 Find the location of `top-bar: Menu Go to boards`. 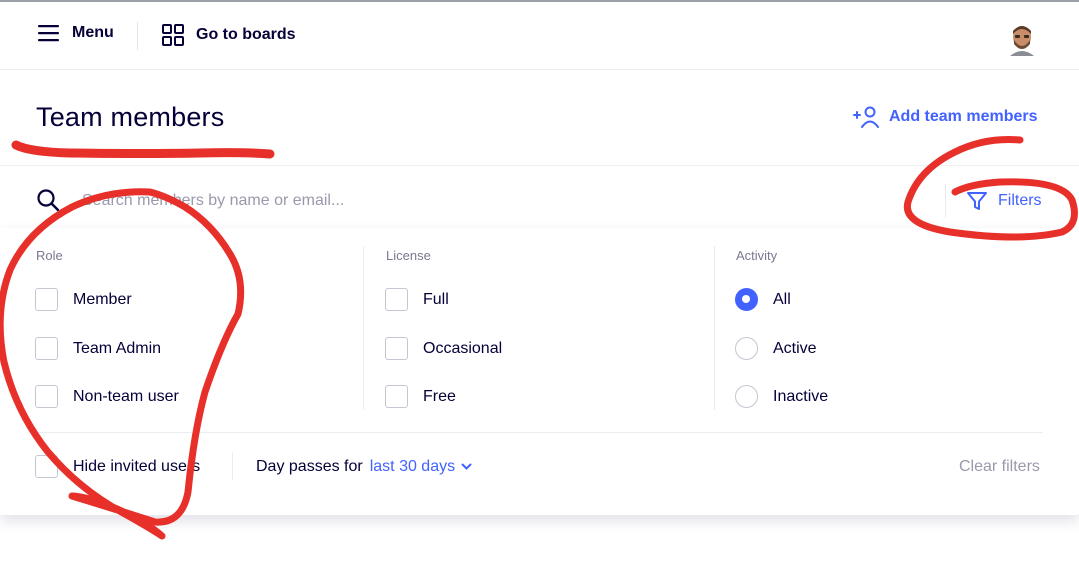

top-bar: Menu Go to boards is located at coordinates (539, 36).